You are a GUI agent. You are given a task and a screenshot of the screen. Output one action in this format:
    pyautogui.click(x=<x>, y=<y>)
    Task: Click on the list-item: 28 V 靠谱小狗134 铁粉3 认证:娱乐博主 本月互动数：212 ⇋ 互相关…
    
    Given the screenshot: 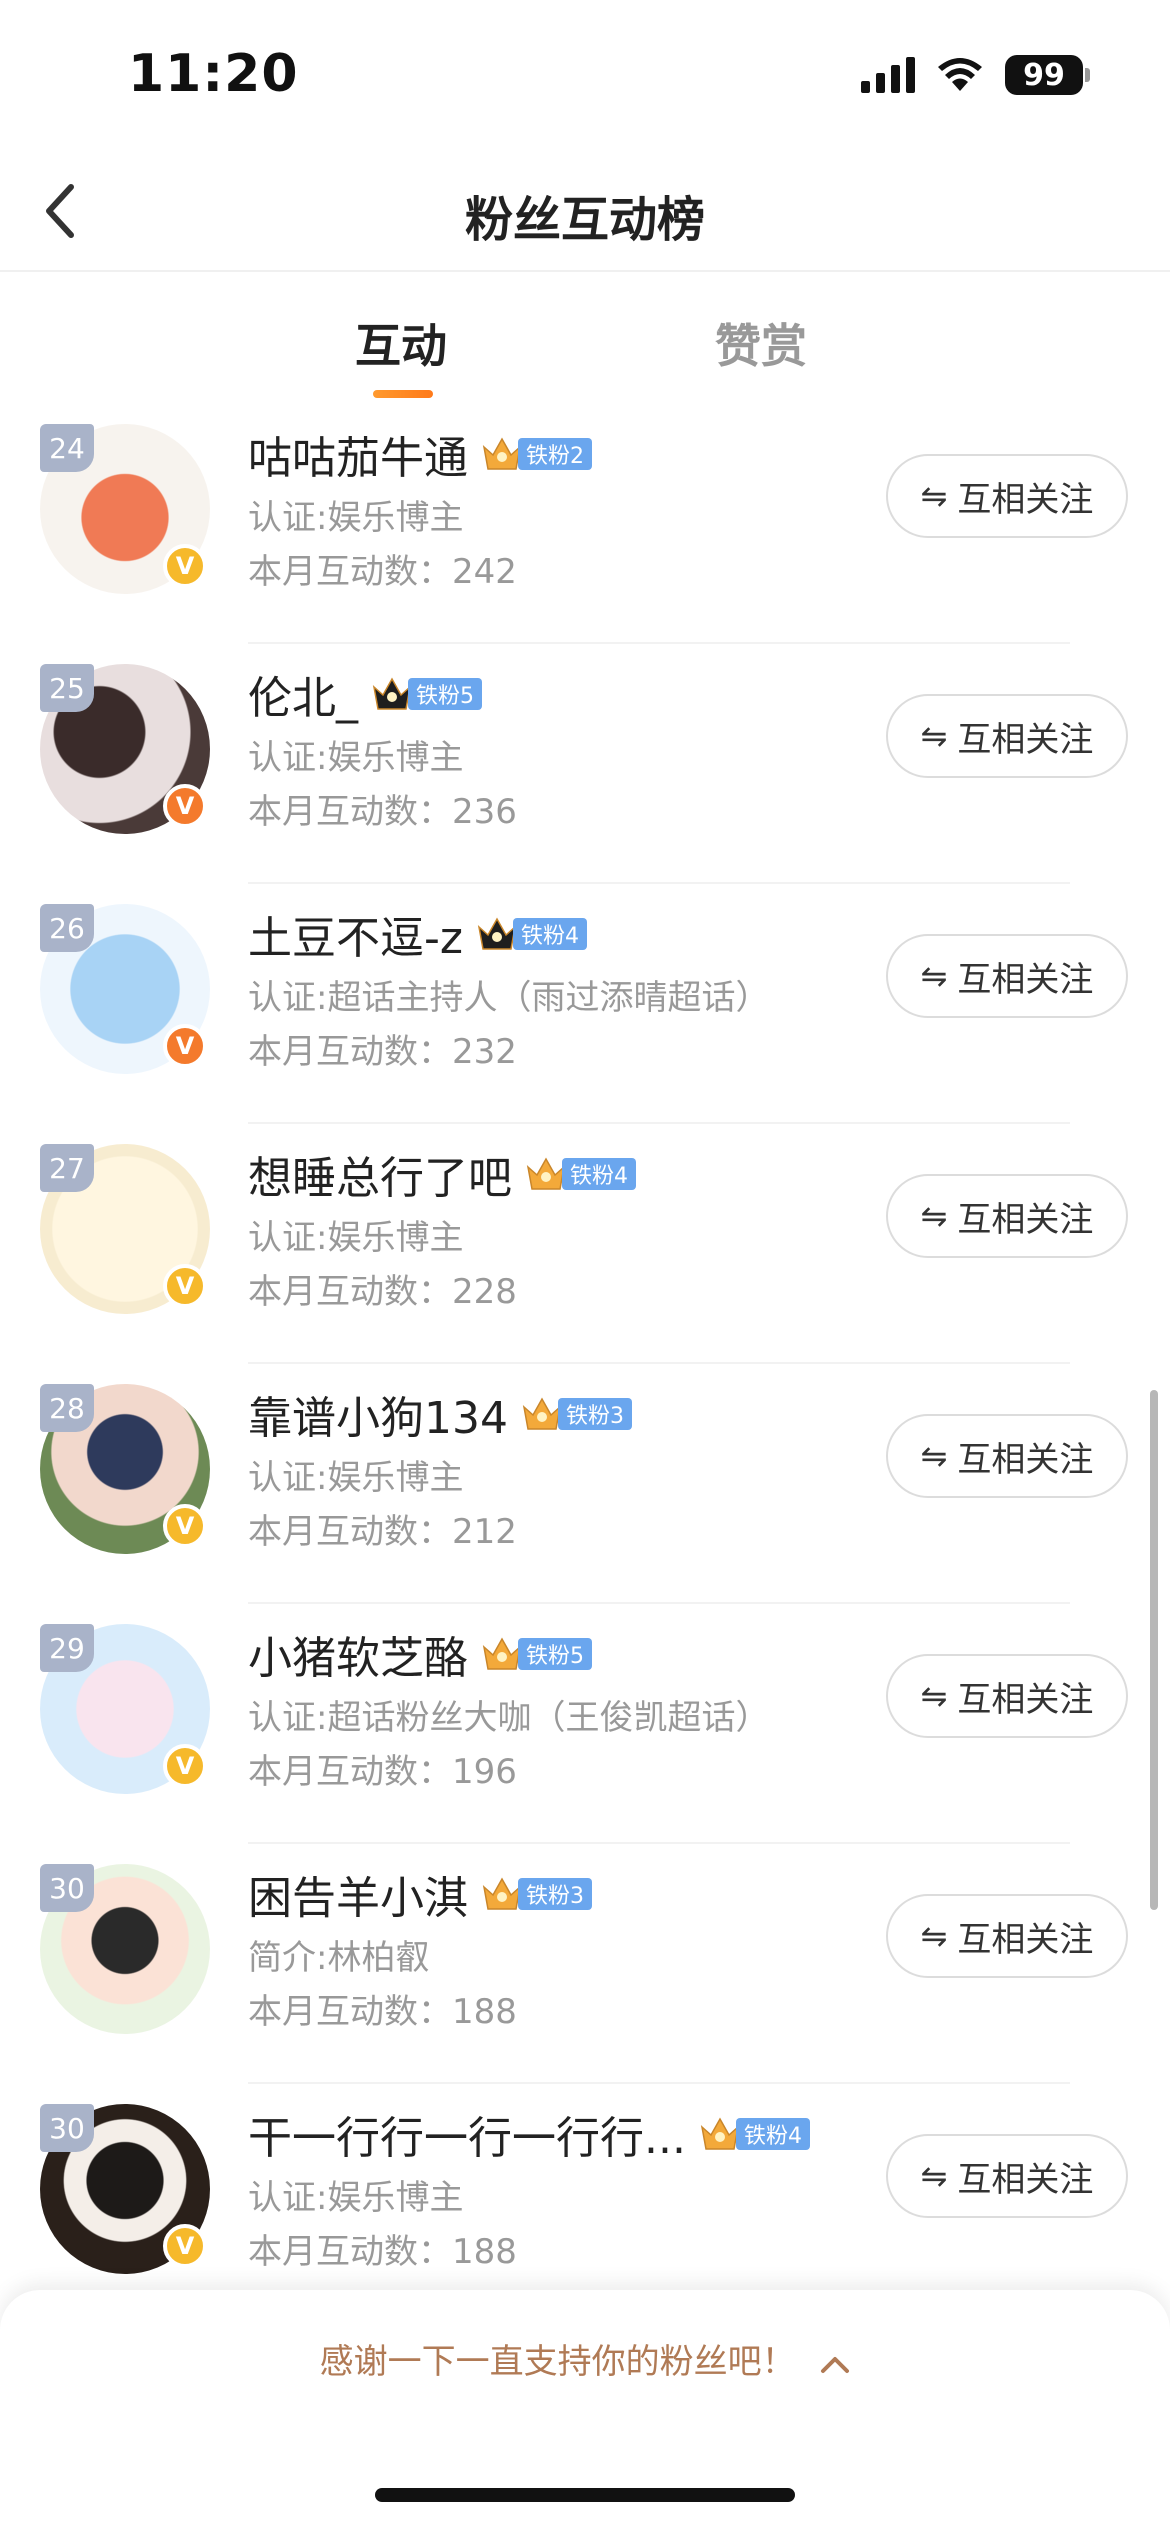 What is the action you would take?
    pyautogui.click(x=585, y=1484)
    